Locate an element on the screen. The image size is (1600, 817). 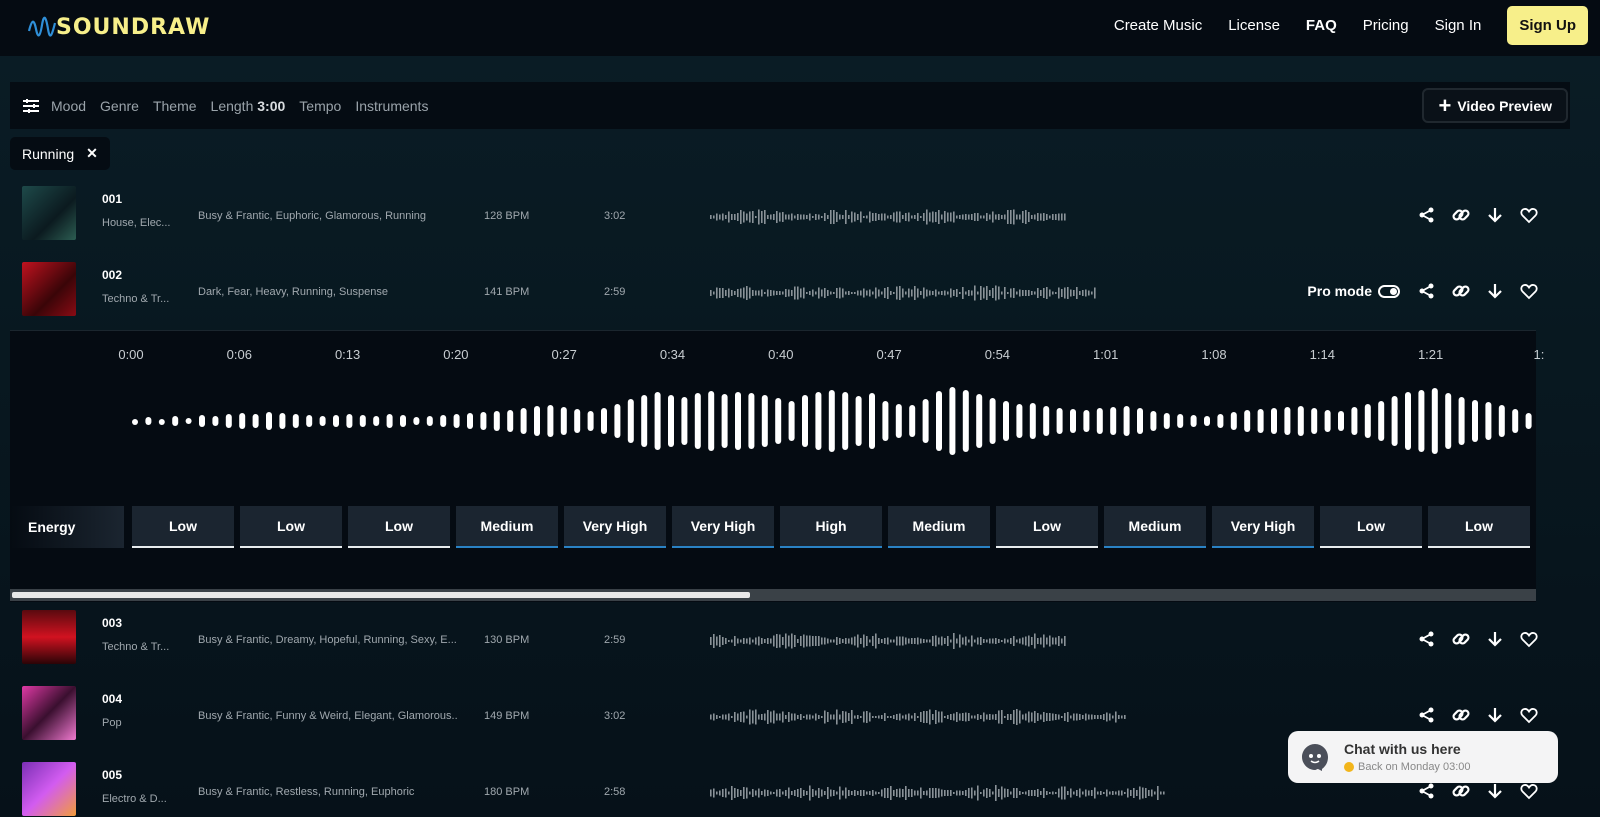
timeline-tick: 0:34 is located at coordinates (672, 354).